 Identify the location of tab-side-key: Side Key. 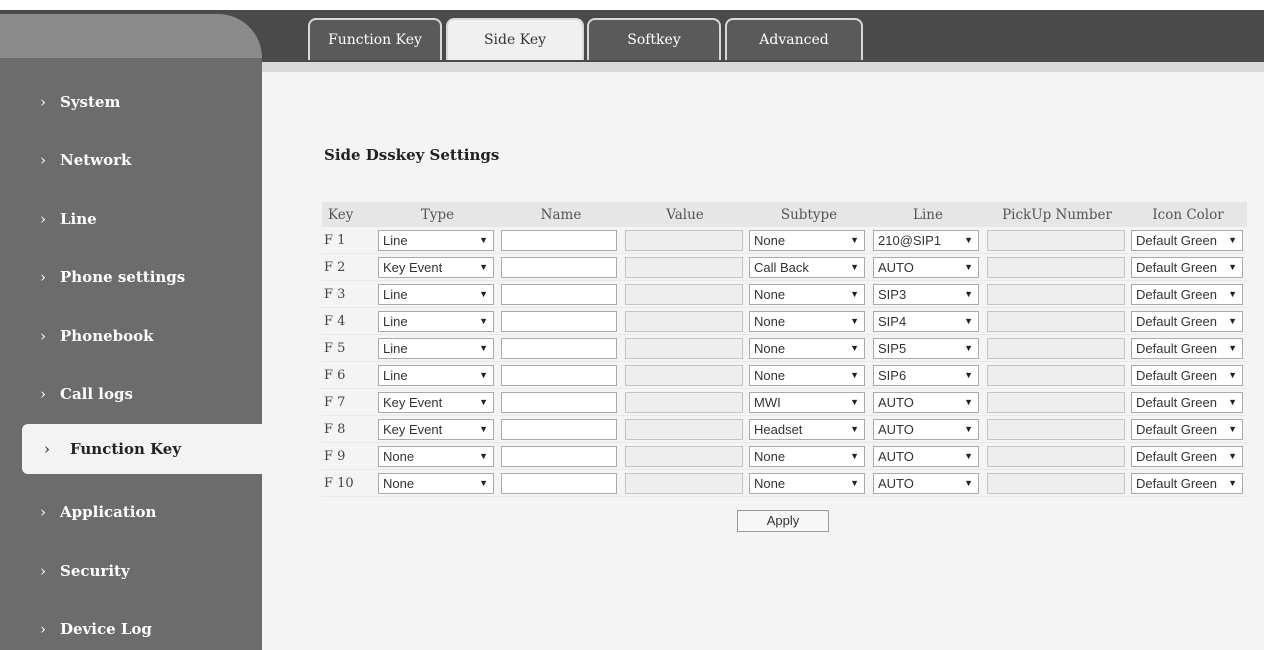
(515, 39).